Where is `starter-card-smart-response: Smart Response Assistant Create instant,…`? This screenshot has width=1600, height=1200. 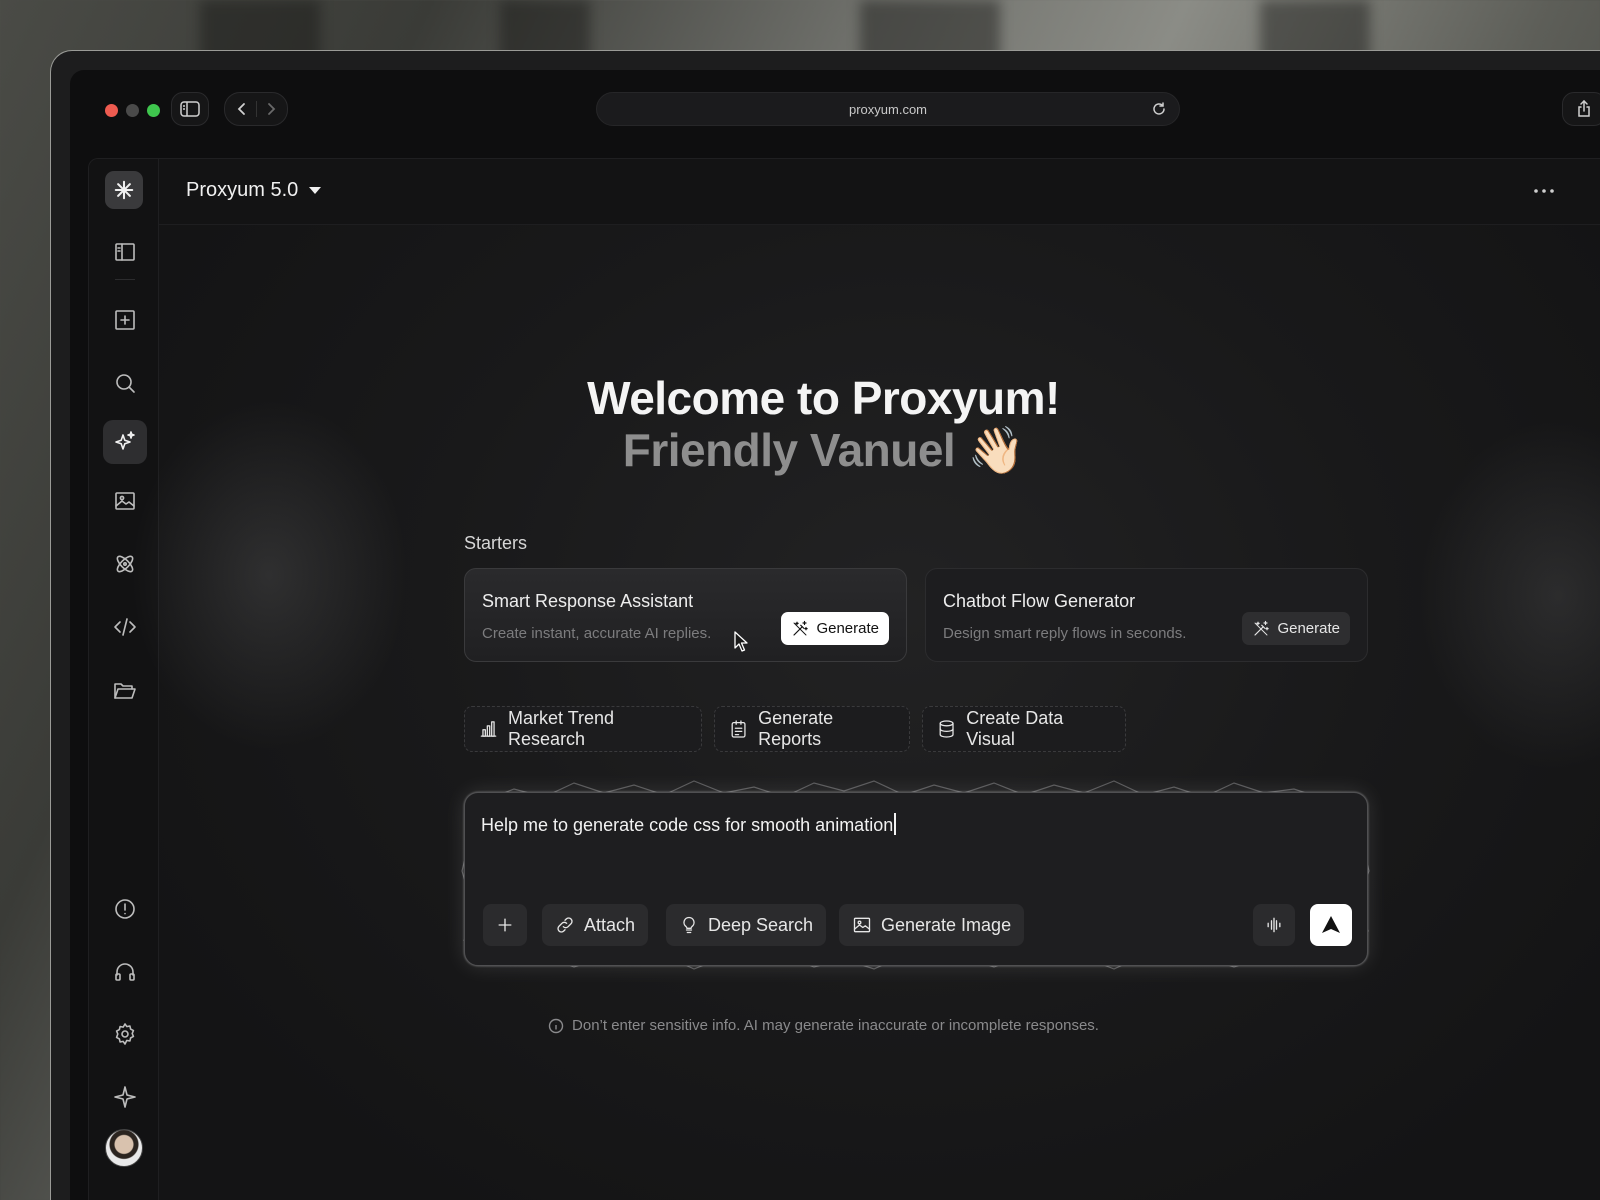 starter-card-smart-response: Smart Response Assistant Create instant,… is located at coordinates (685, 615).